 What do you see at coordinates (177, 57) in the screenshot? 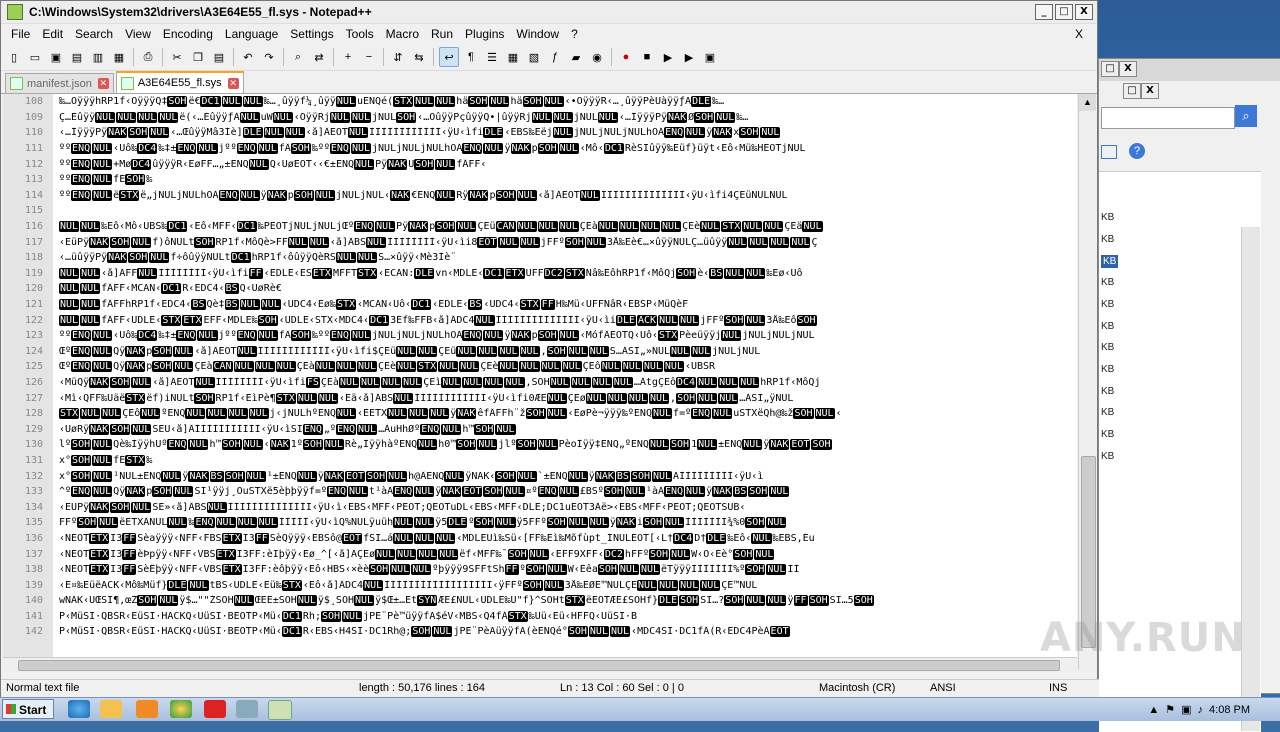
I see `cut-icon: ✂` at bounding box center [177, 57].